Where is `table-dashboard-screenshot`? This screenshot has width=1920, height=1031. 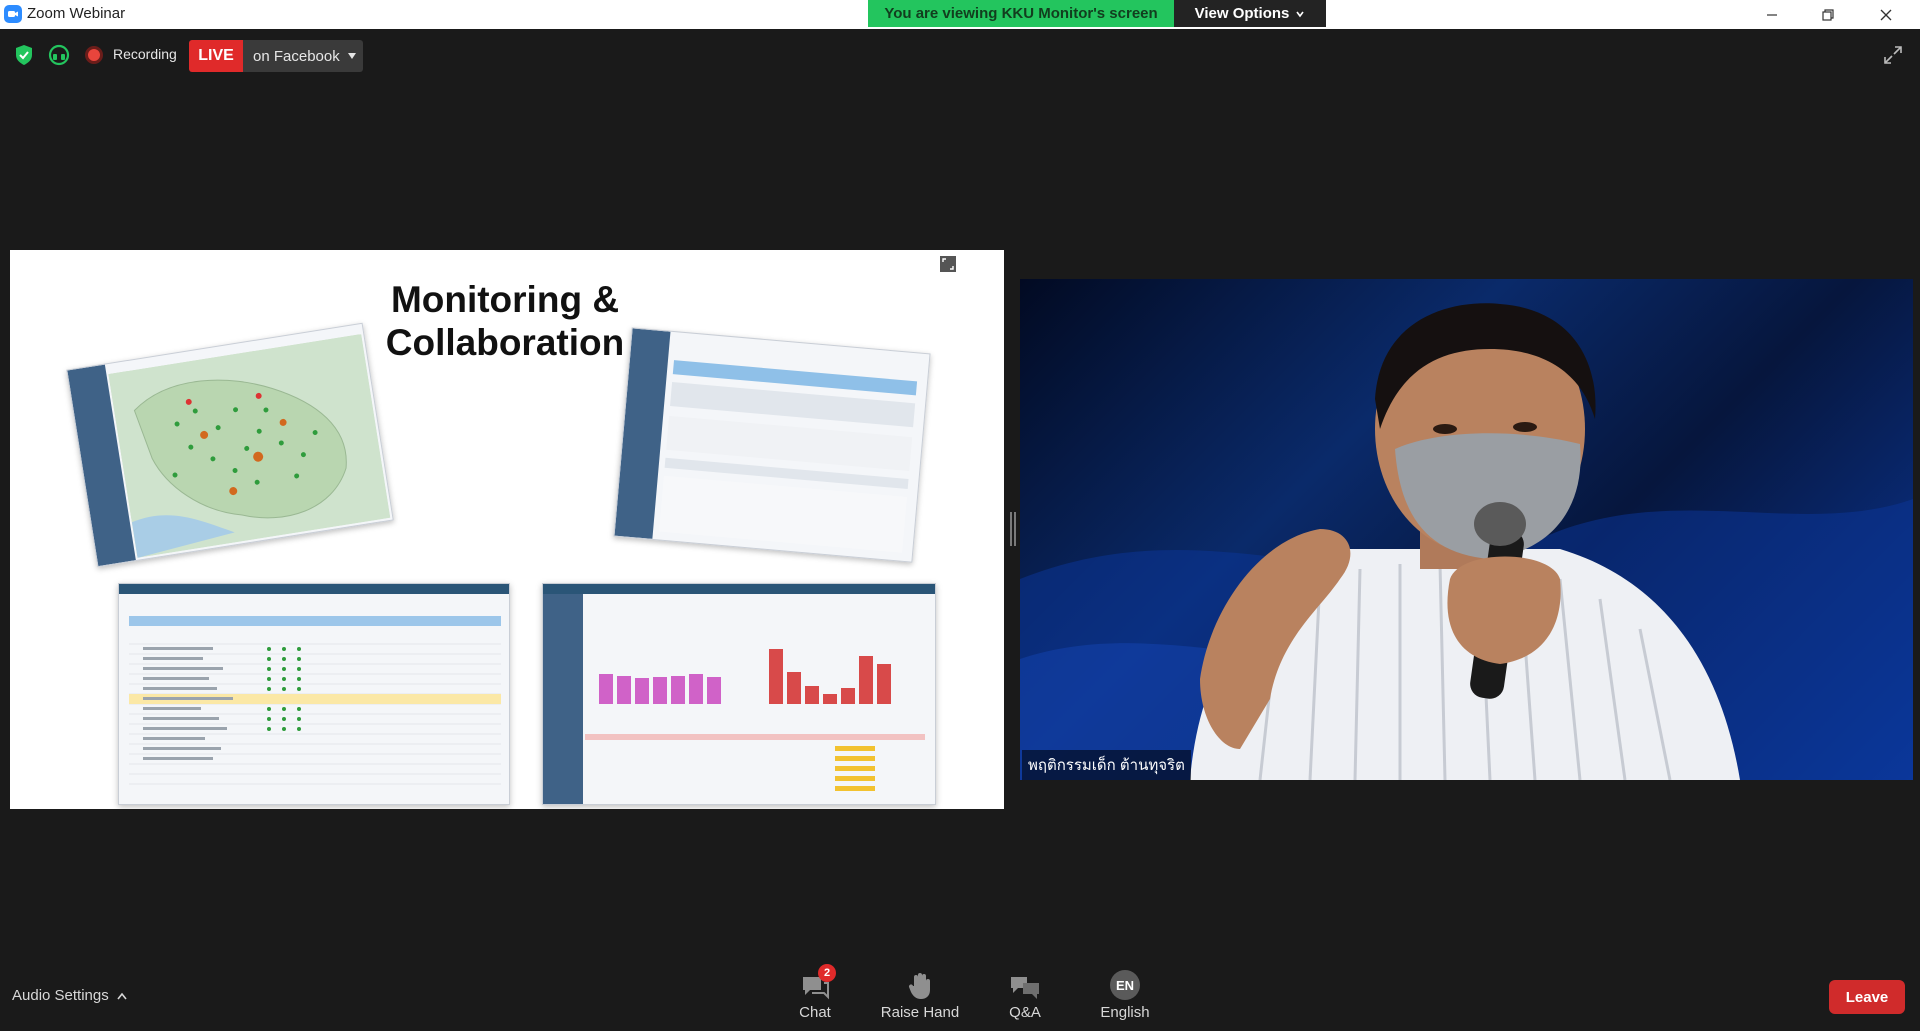
table-dashboard-screenshot is located at coordinates (314, 694).